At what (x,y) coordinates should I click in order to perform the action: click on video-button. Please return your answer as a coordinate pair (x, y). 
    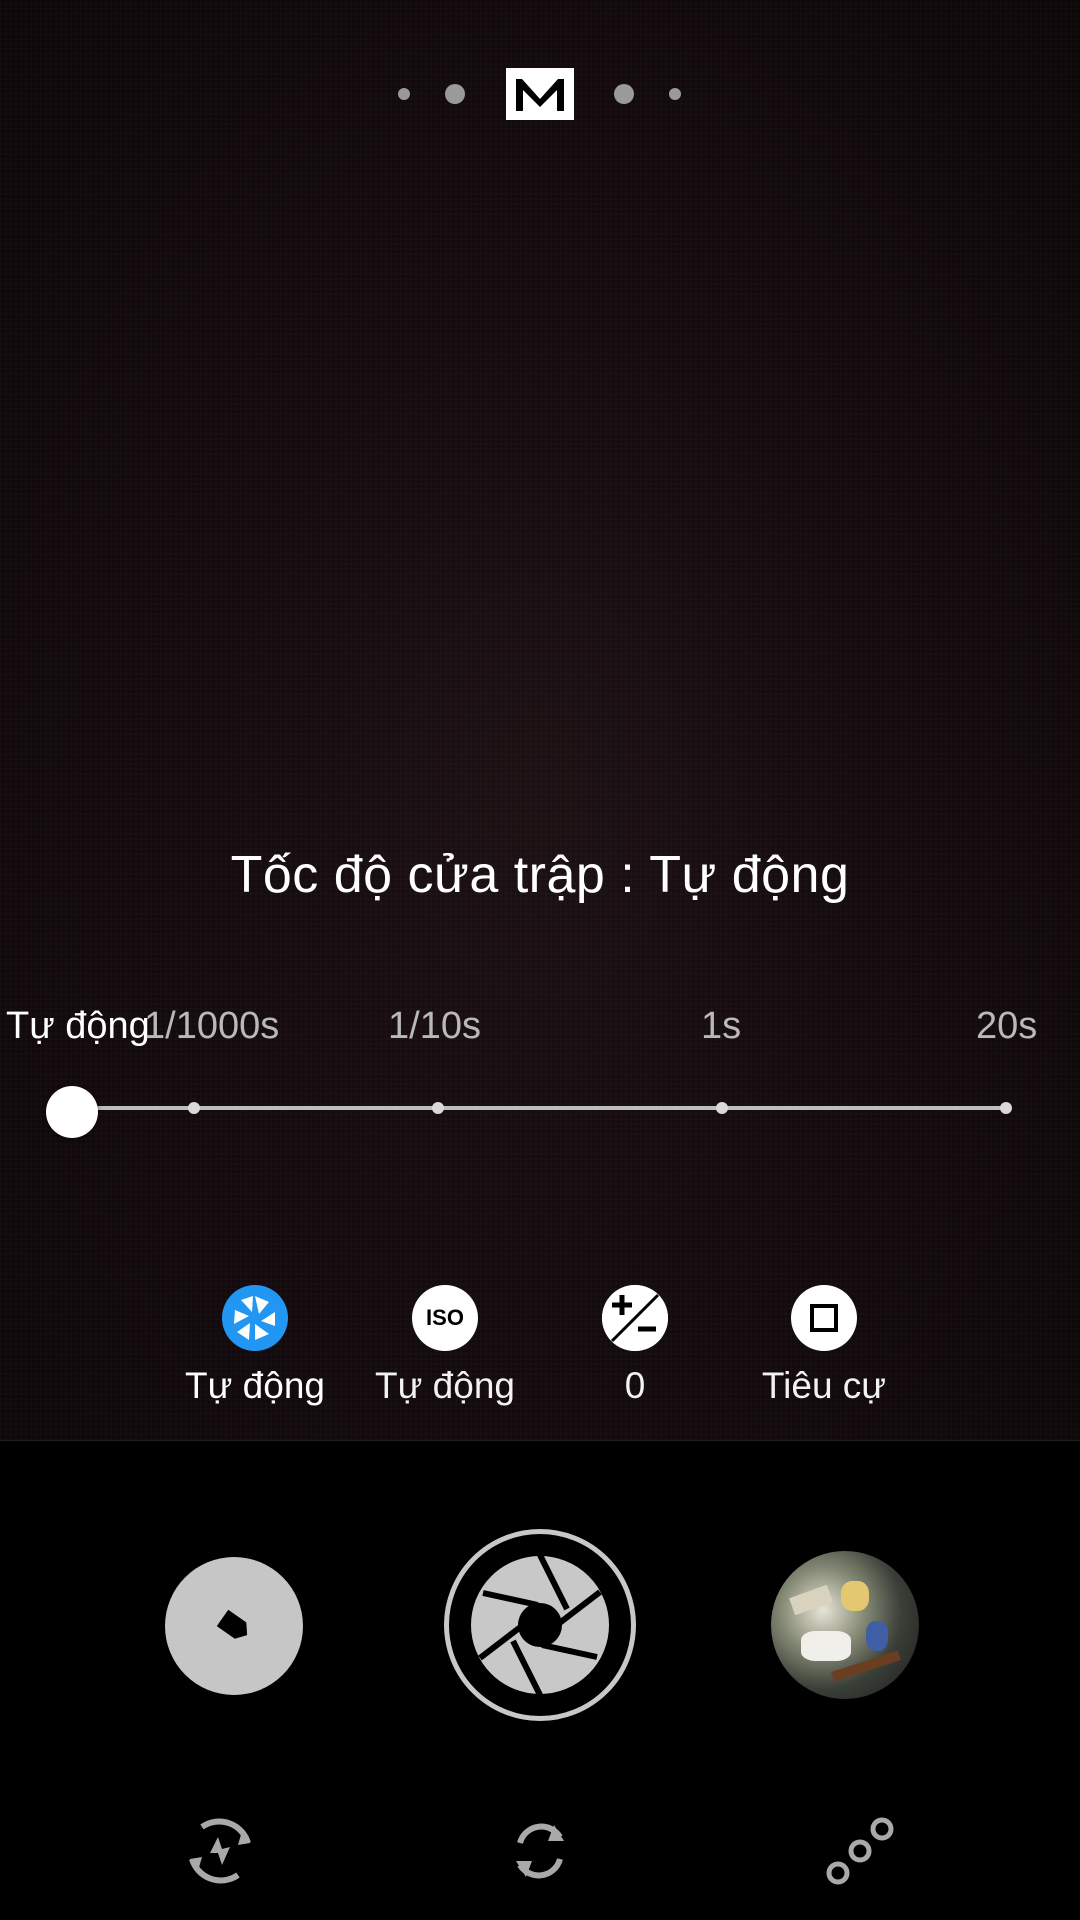
    Looking at the image, I should click on (234, 1626).